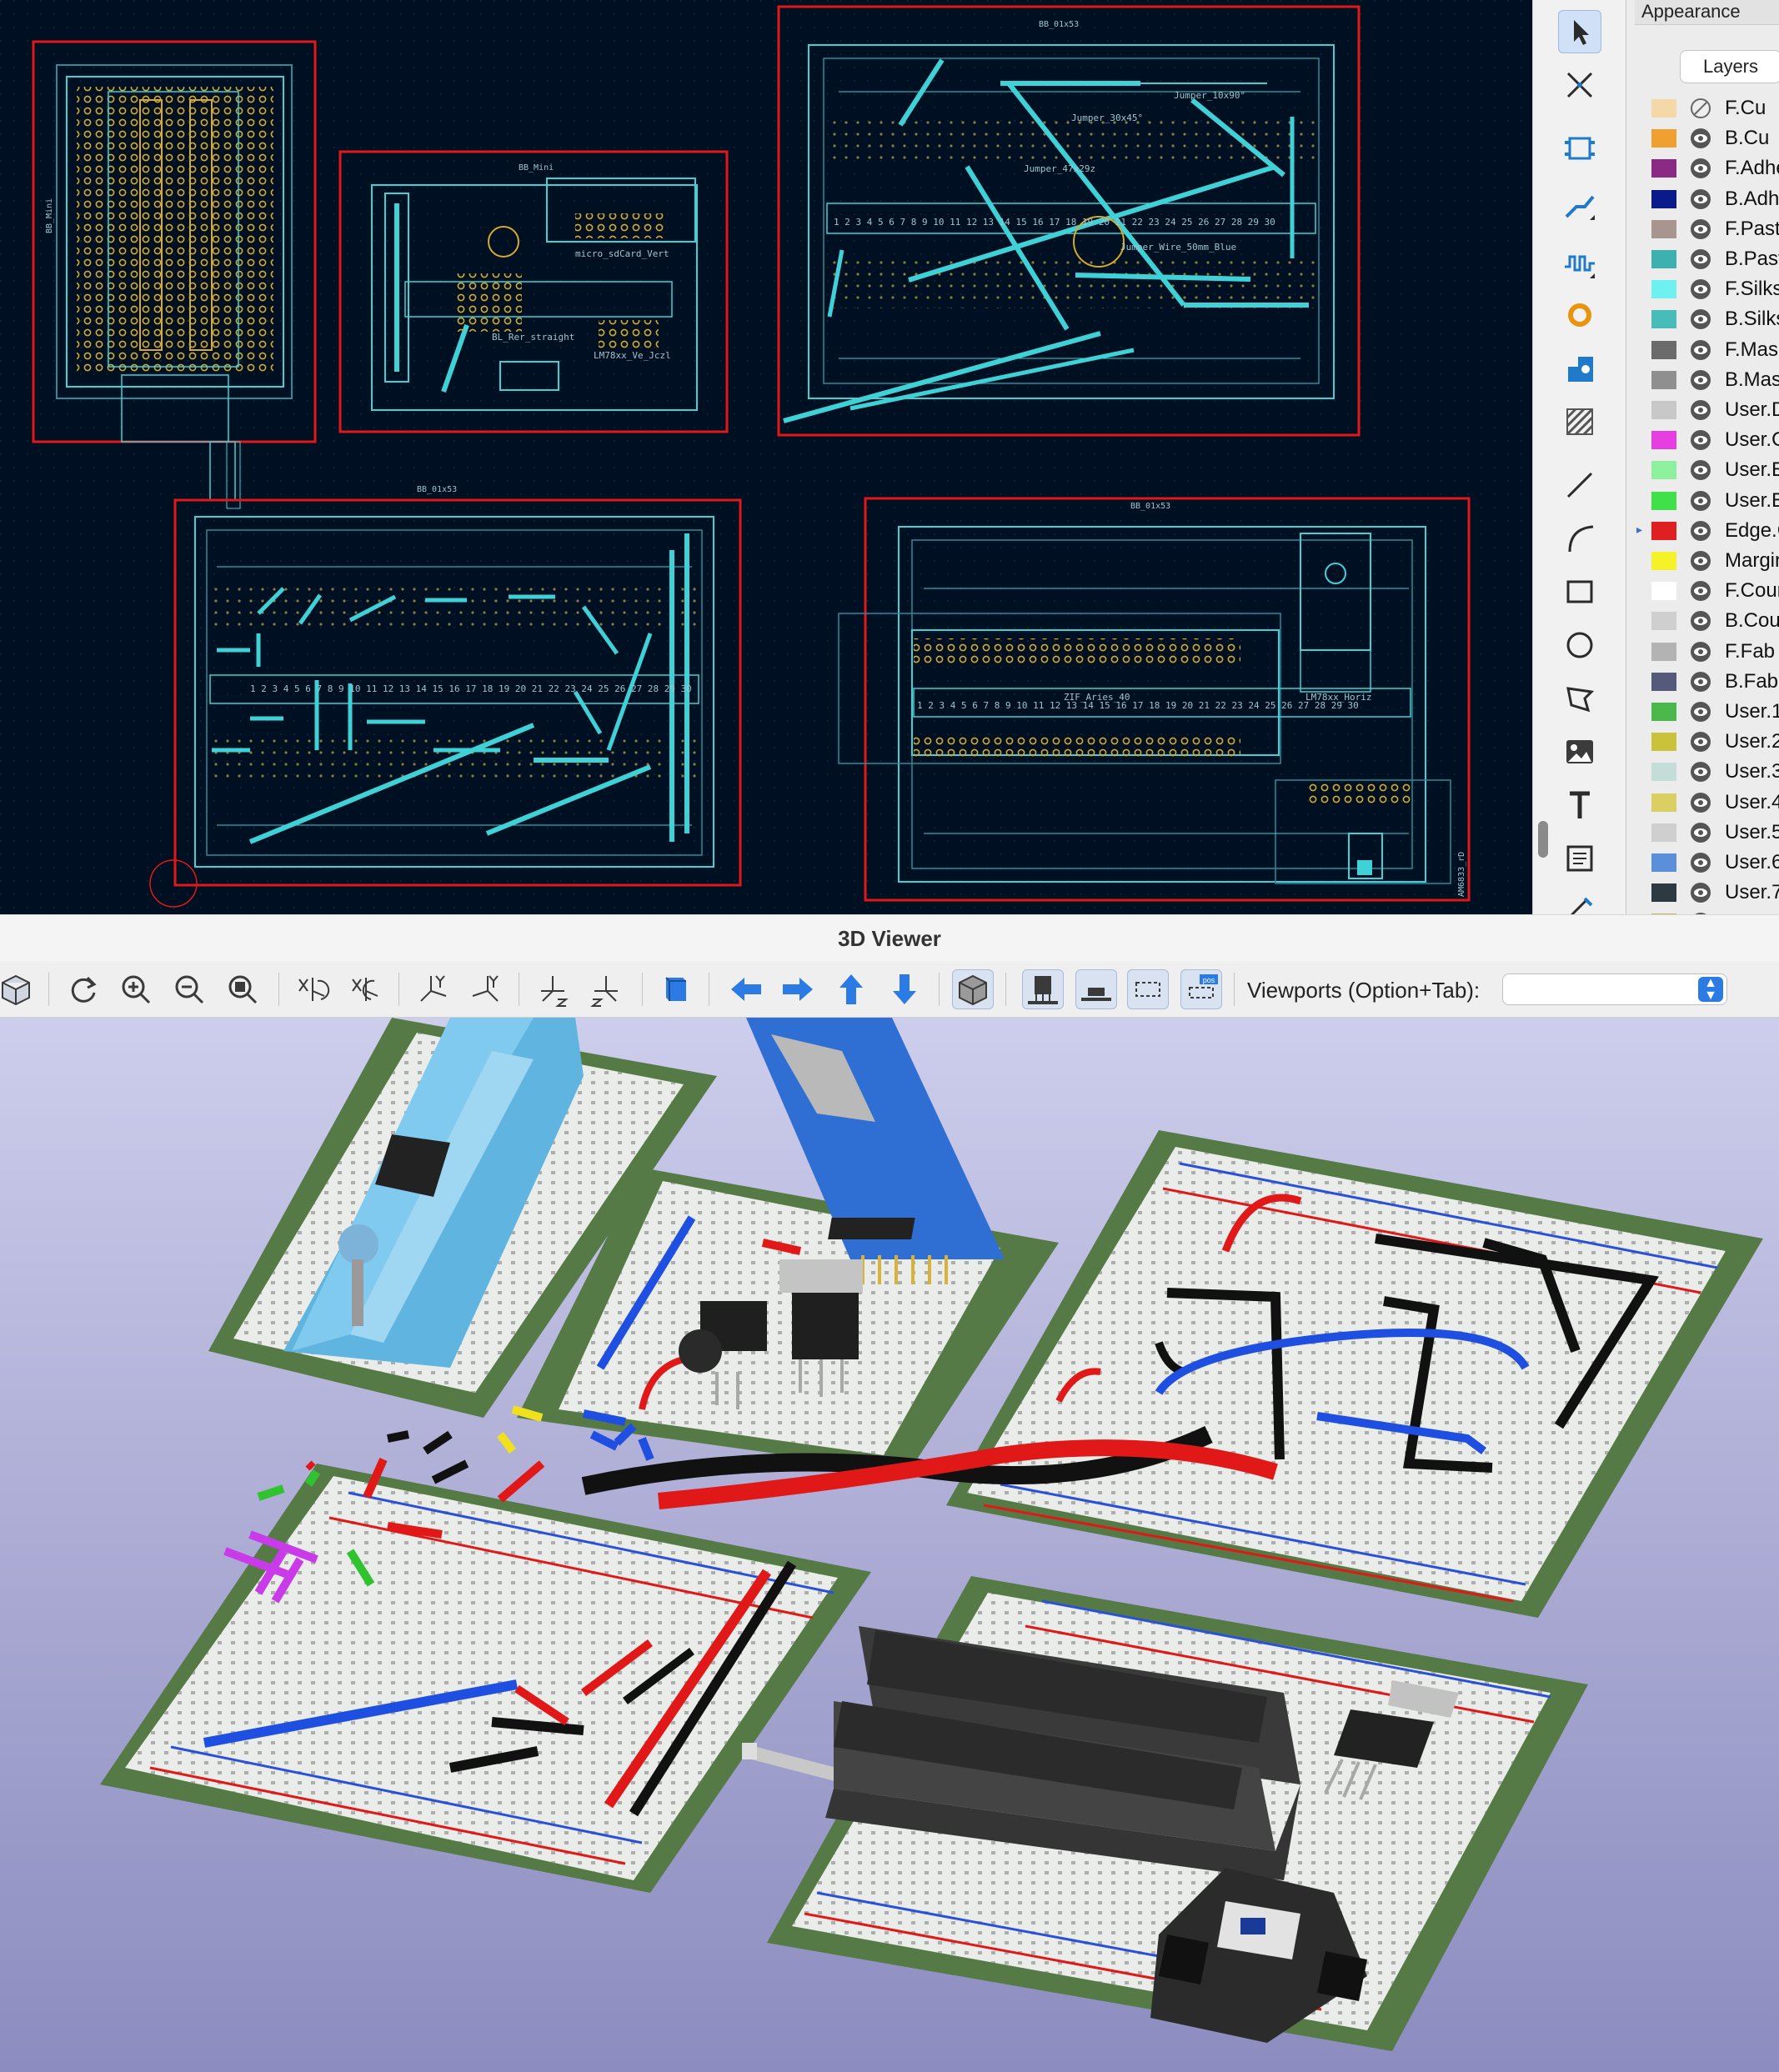 The width and height of the screenshot is (1779, 2072). What do you see at coordinates (606, 989) in the screenshot?
I see `rotate-z-ccw-icon` at bounding box center [606, 989].